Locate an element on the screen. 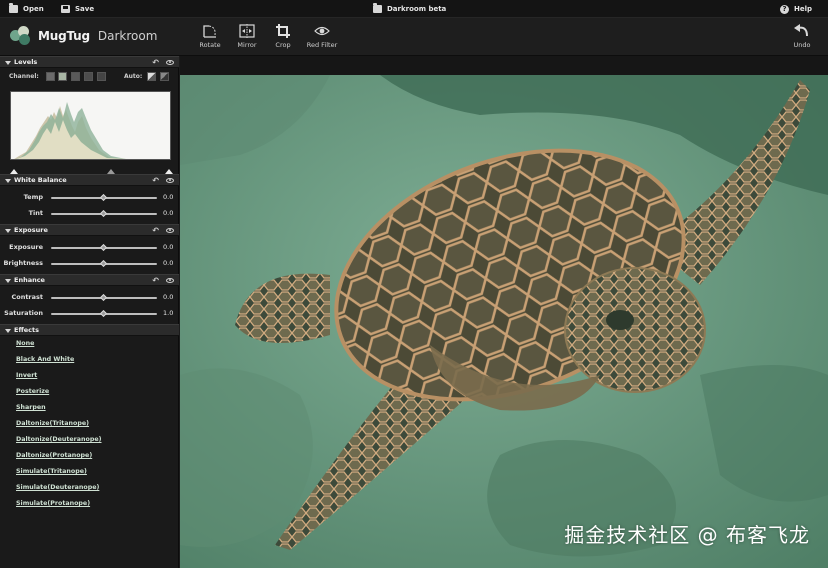  effect-sharpen-link: Sharpen is located at coordinates (31, 407).